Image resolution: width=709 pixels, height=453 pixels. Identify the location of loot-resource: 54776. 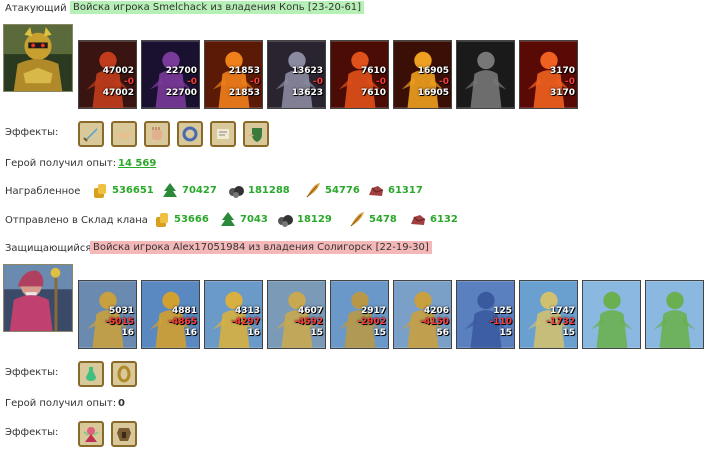
(332, 190).